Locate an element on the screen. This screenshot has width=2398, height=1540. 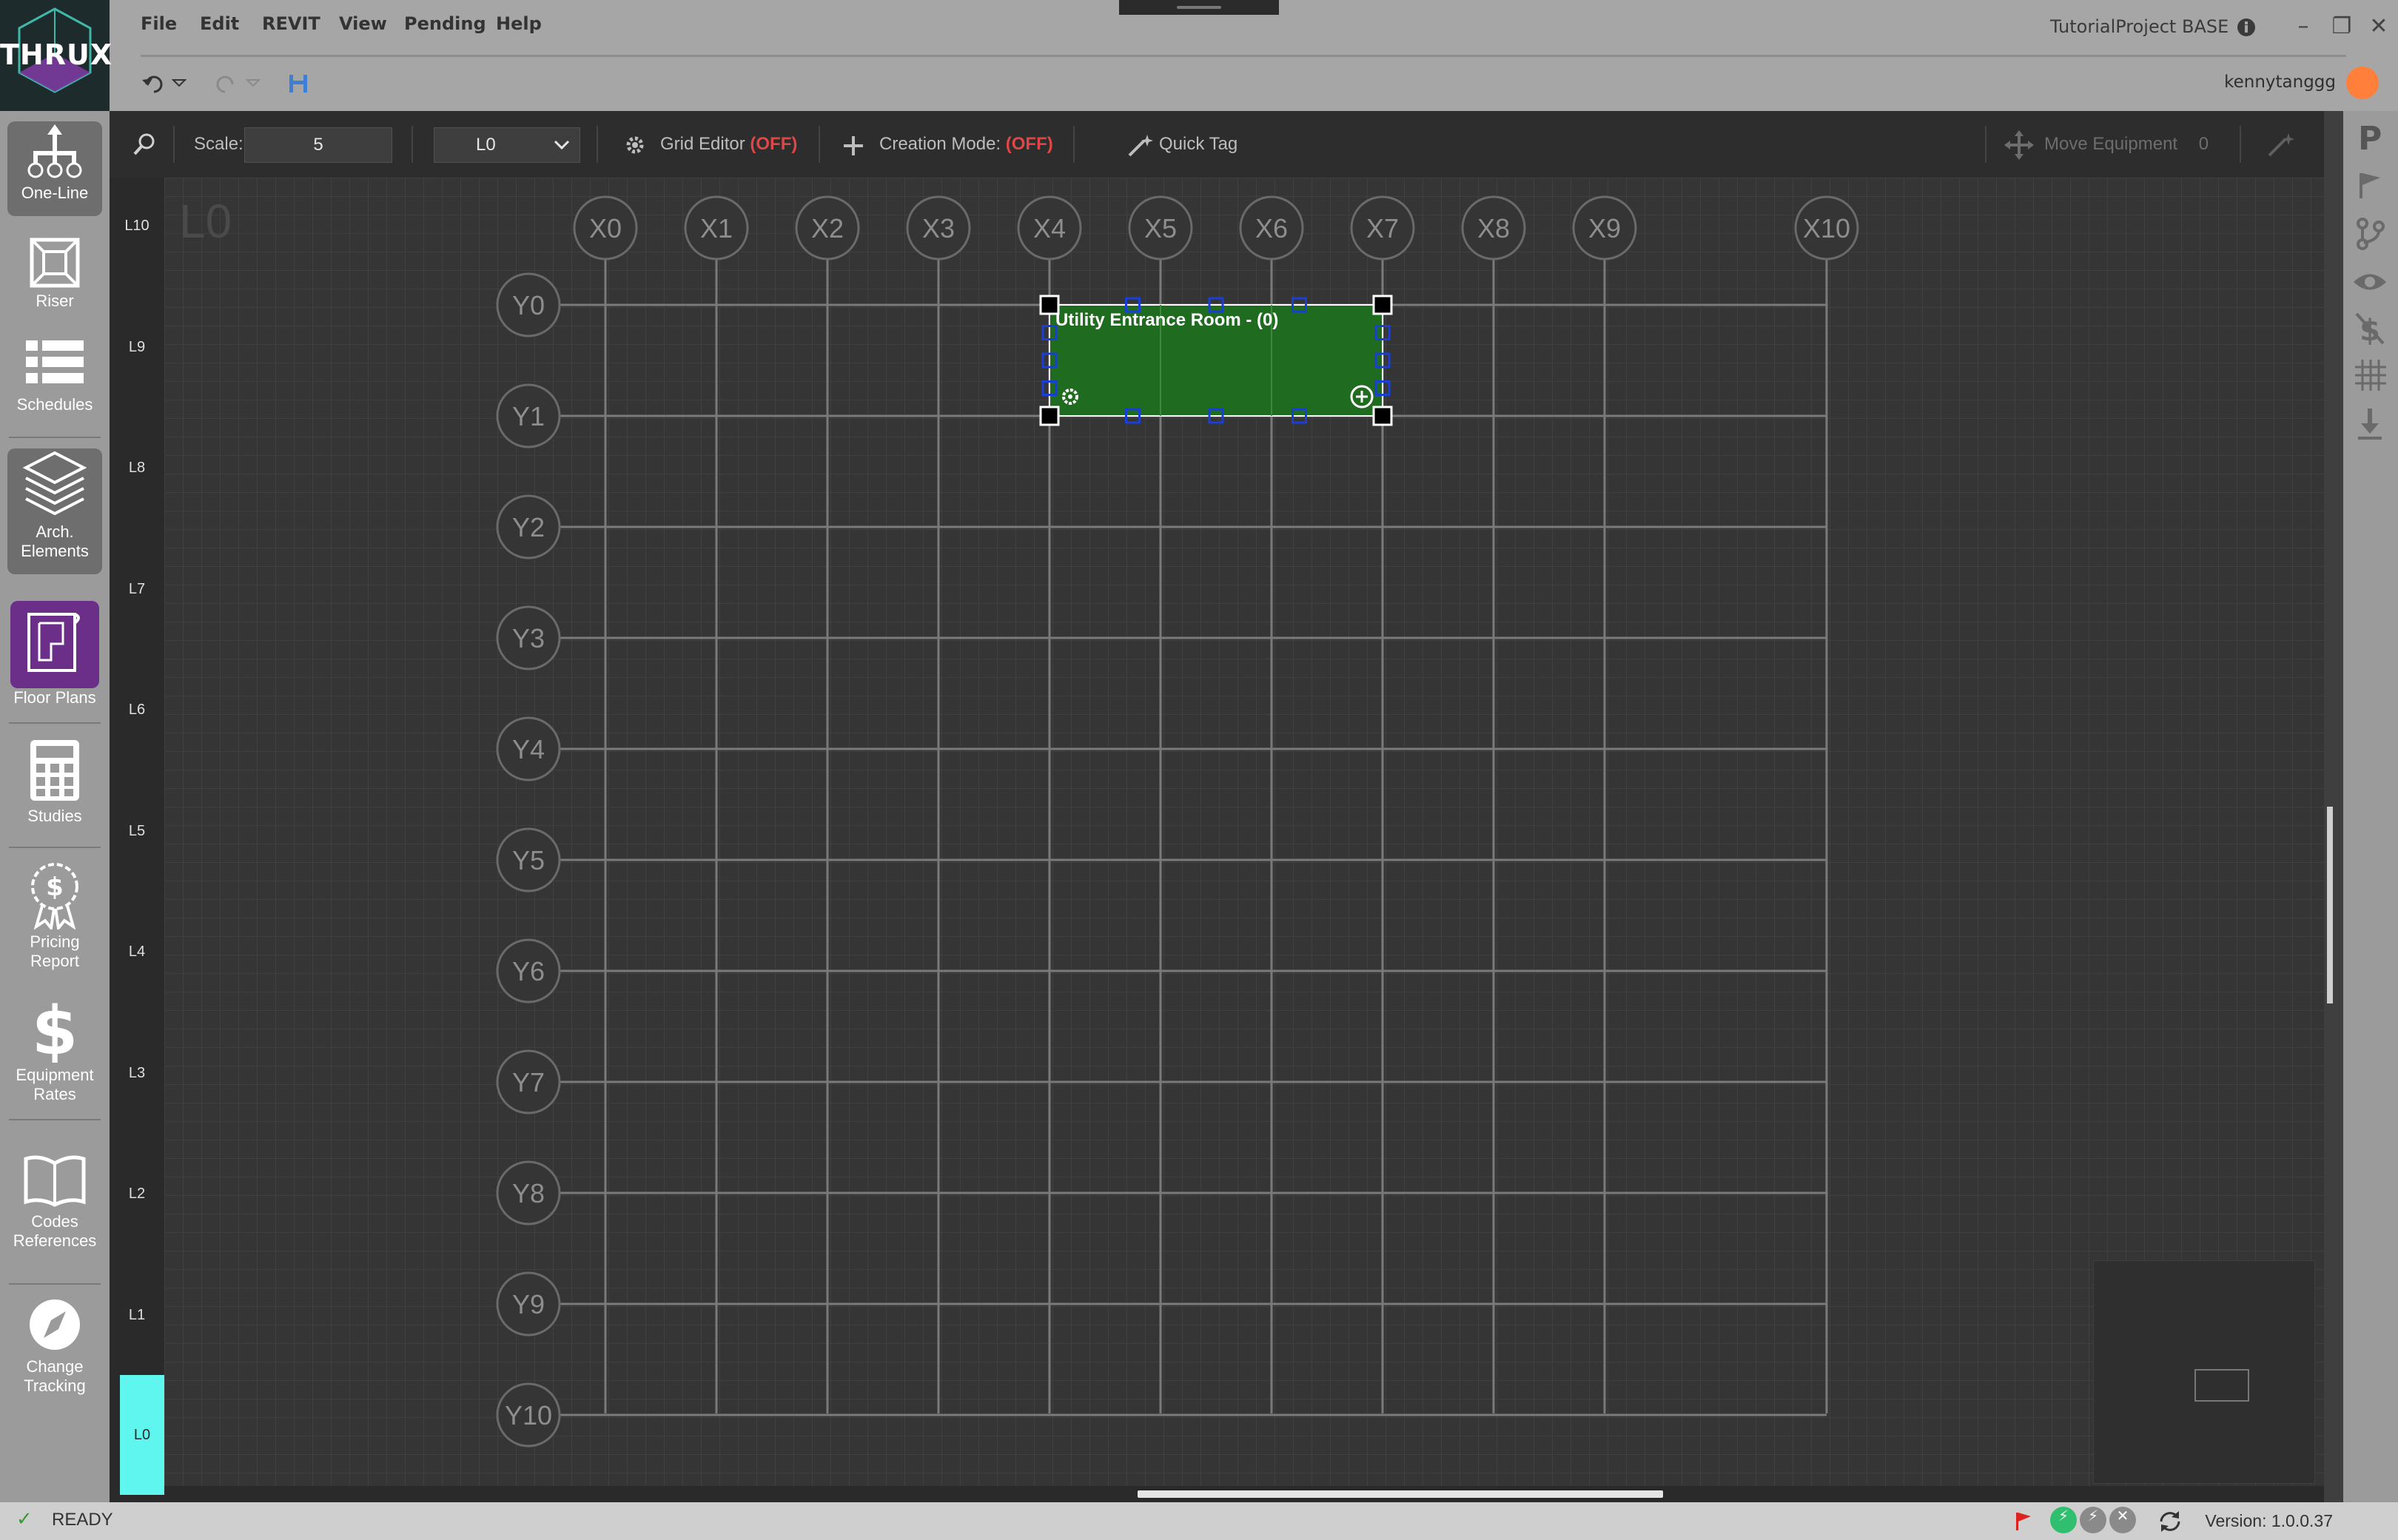
red-flag-icon is located at coordinates (2023, 1521).